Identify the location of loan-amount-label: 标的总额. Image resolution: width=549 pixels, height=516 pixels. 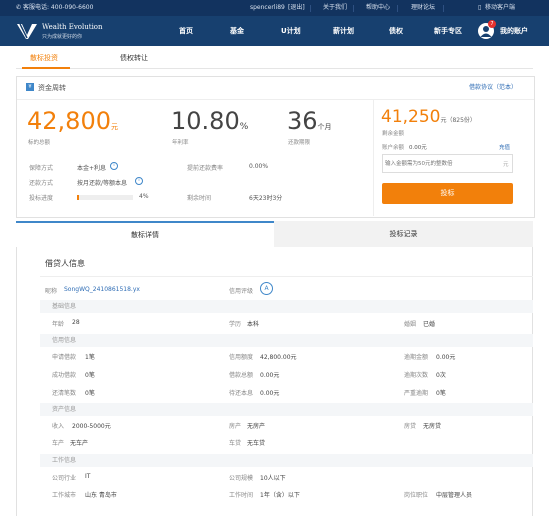
(39, 143).